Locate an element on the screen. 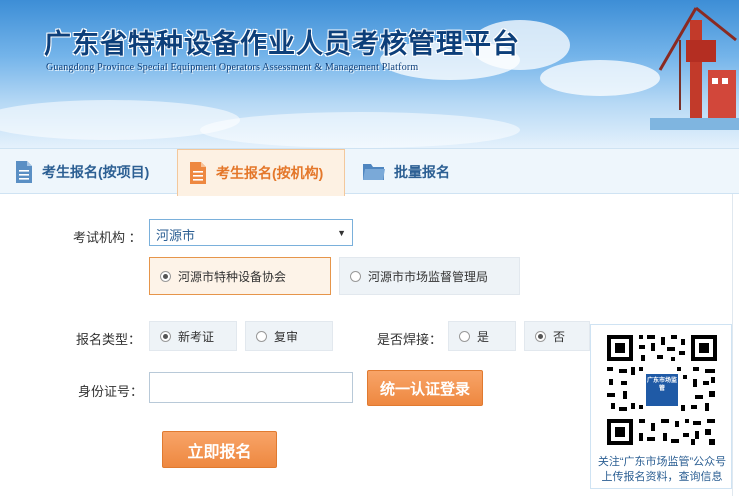 The image size is (739, 496). weld-option-label: 是 is located at coordinates (483, 336).